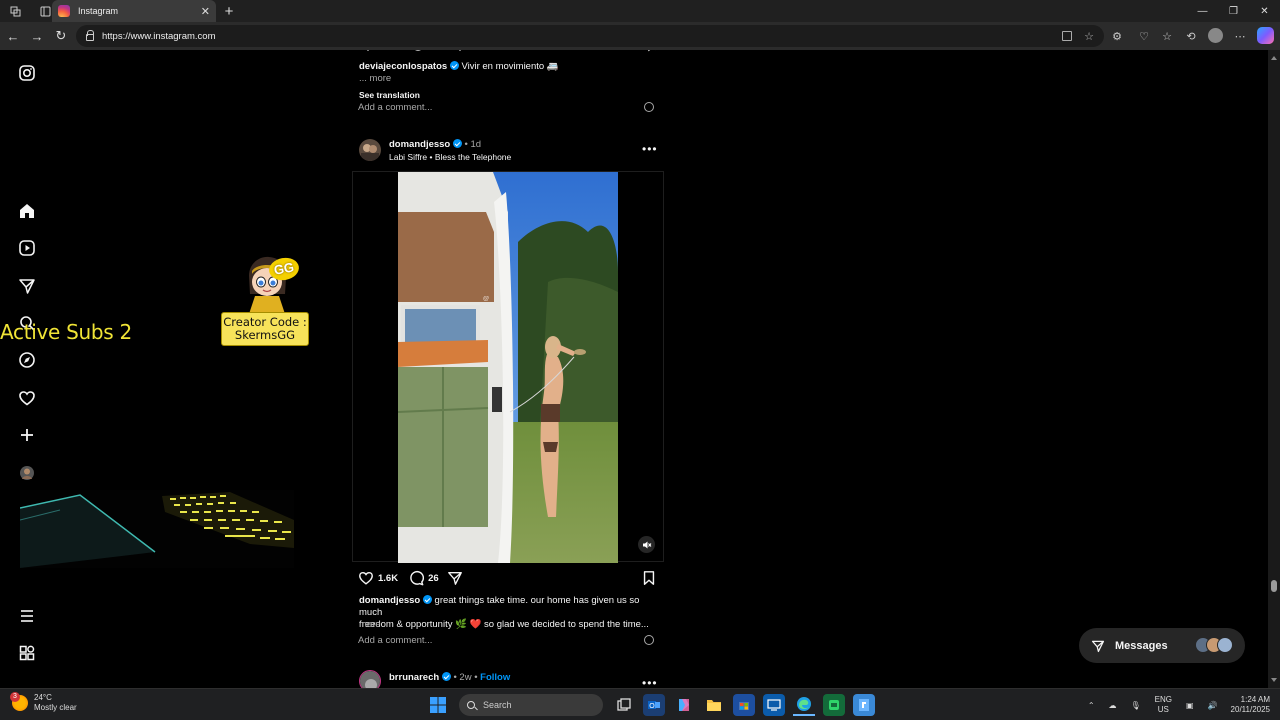 The height and width of the screenshot is (720, 1280). I want to click on onedrive-icon: ☁, so click(1113, 705).